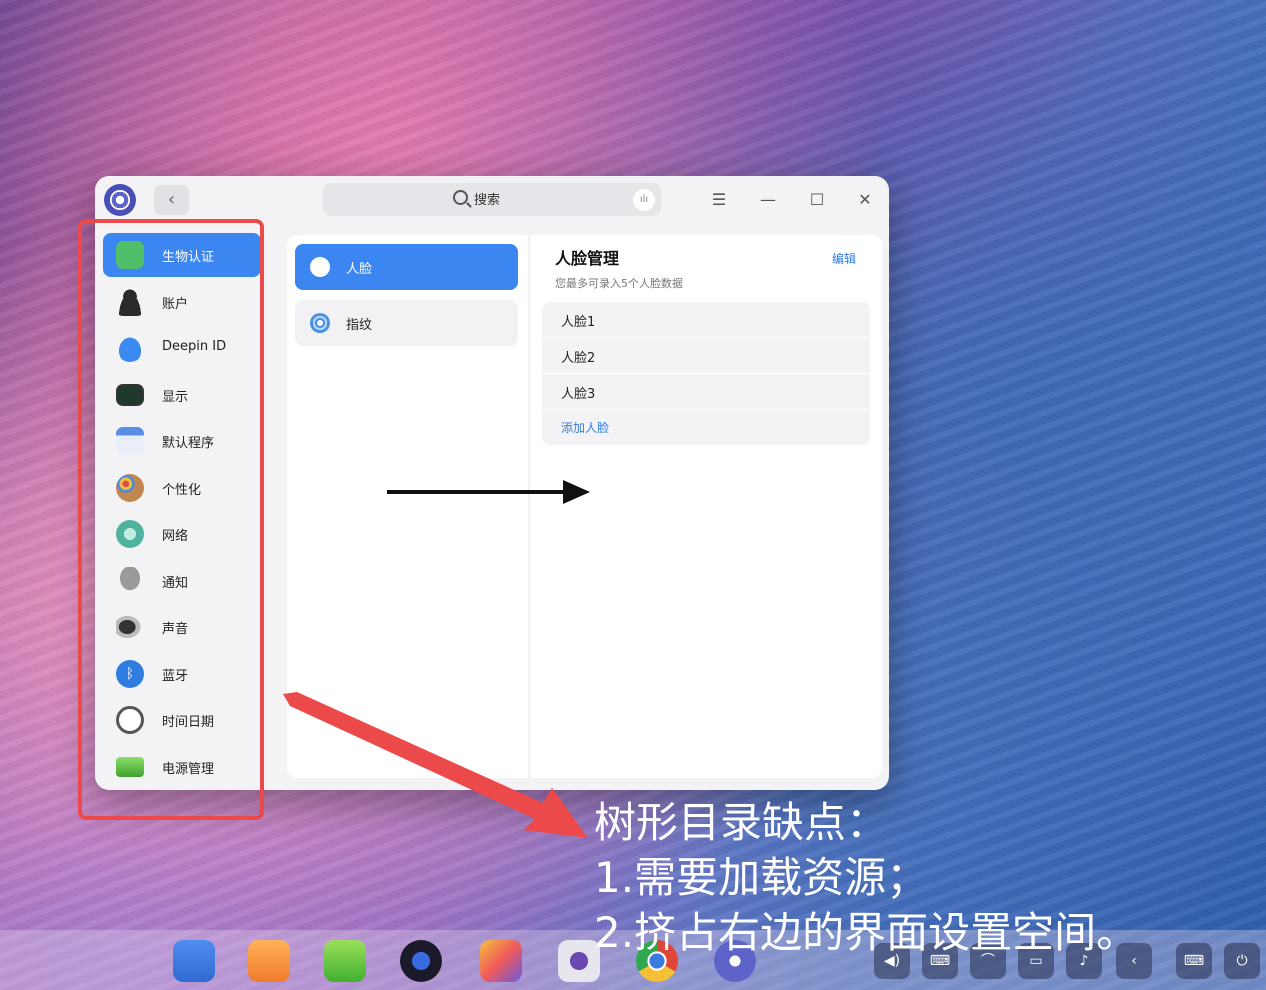 This screenshot has height=990, width=1266. What do you see at coordinates (435, 765) in the screenshot?
I see `red-arrow` at bounding box center [435, 765].